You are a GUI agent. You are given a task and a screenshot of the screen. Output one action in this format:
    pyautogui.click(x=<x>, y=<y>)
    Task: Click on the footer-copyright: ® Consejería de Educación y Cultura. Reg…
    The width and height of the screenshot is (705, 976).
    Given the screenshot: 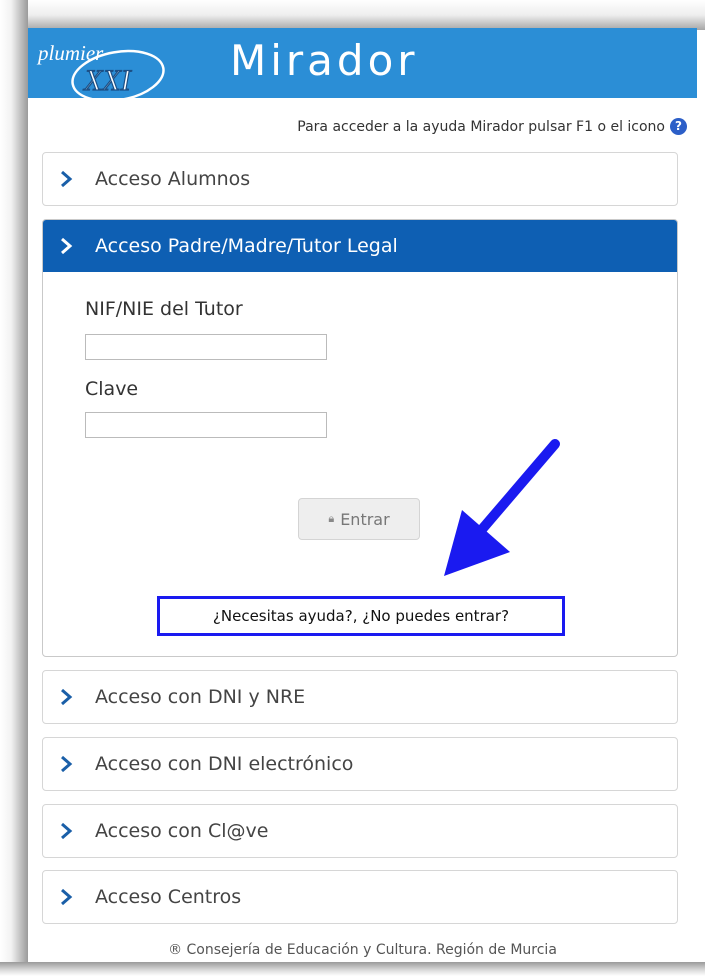 What is the action you would take?
    pyautogui.click(x=362, y=950)
    